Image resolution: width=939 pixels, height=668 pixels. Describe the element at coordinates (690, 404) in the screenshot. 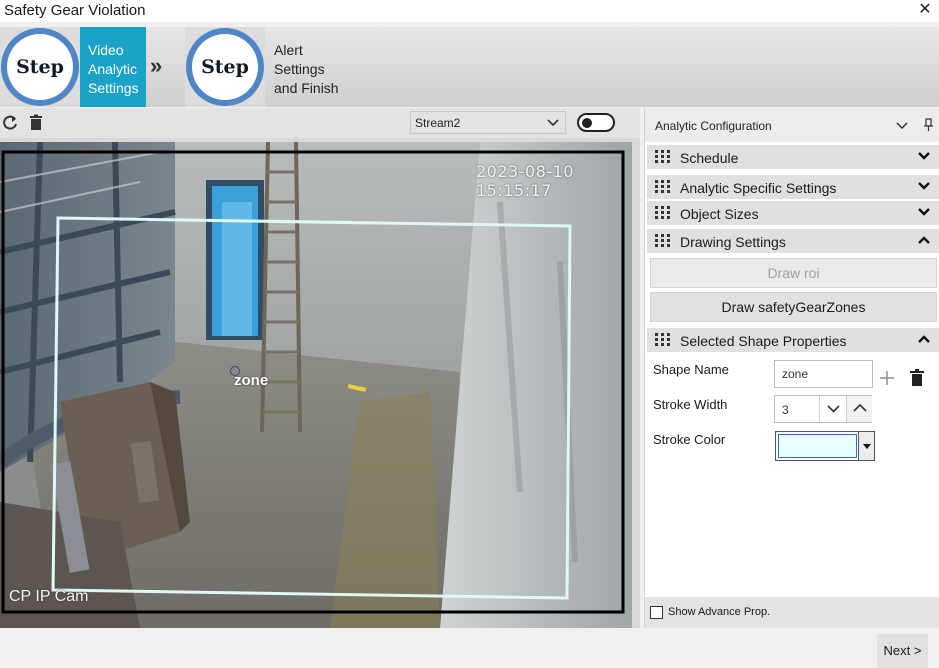

I see `stroke-width-label: Stroke Width` at that location.